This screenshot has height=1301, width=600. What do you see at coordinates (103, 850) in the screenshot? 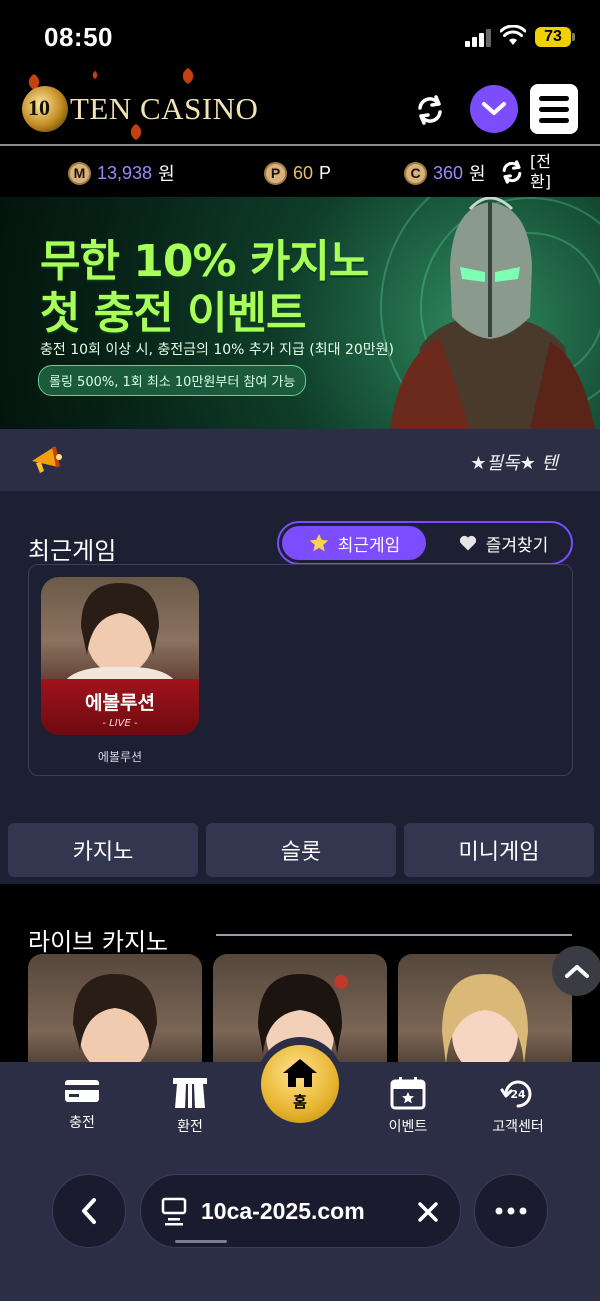
I see `category-casino-button: 카지노` at bounding box center [103, 850].